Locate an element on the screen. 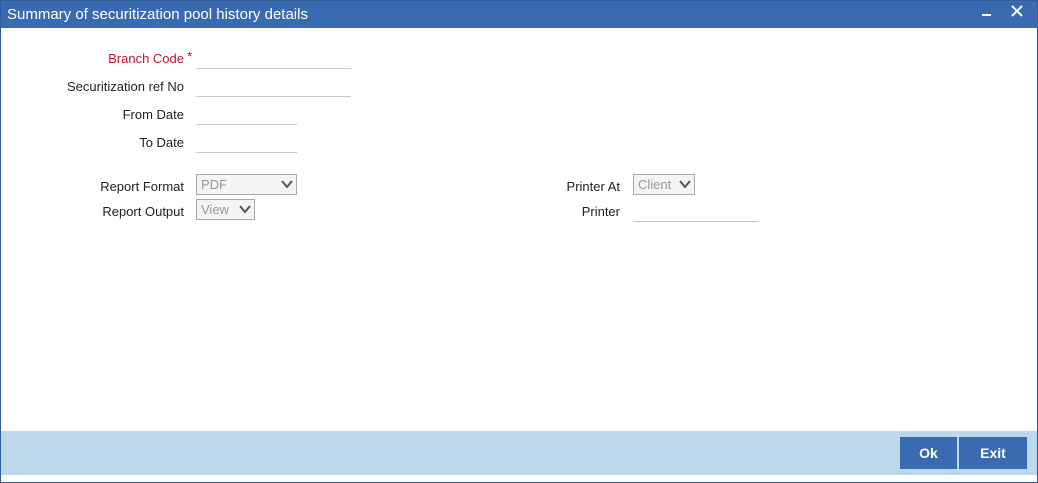 The height and width of the screenshot is (483, 1038). report-output-value: View is located at coordinates (215, 209).